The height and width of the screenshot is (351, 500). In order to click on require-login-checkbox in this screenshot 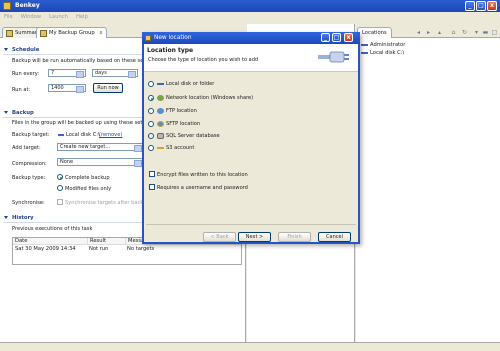, I will do `click(152, 187)`.